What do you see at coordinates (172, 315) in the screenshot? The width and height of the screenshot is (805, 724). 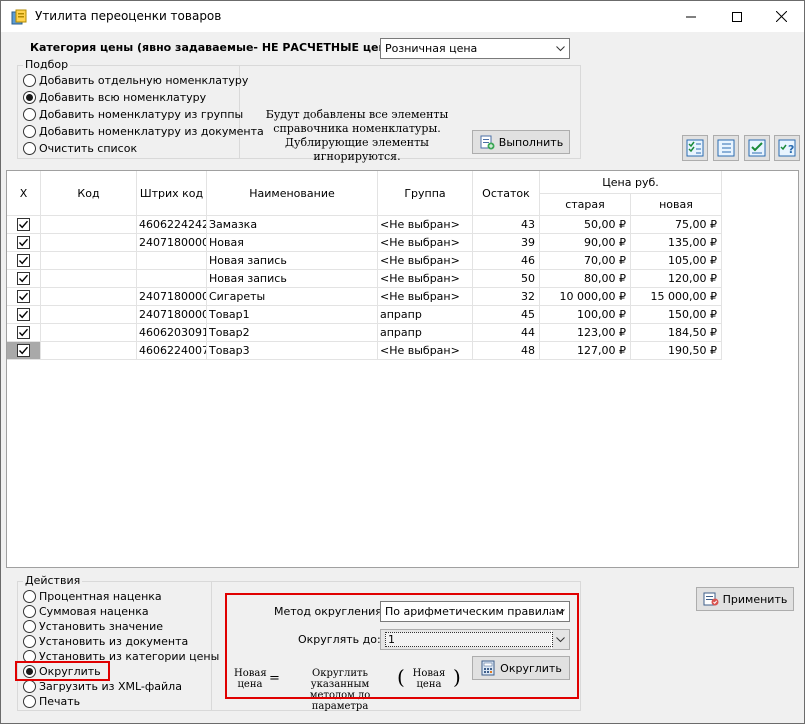 I see `table-cell-barcode: 24071800004` at bounding box center [172, 315].